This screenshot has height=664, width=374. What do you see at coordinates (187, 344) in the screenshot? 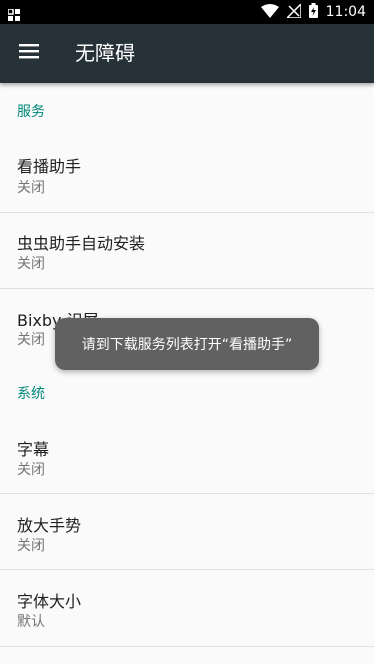
I see `toast-message: 请到下载服务列表打开“看播助手”` at bounding box center [187, 344].